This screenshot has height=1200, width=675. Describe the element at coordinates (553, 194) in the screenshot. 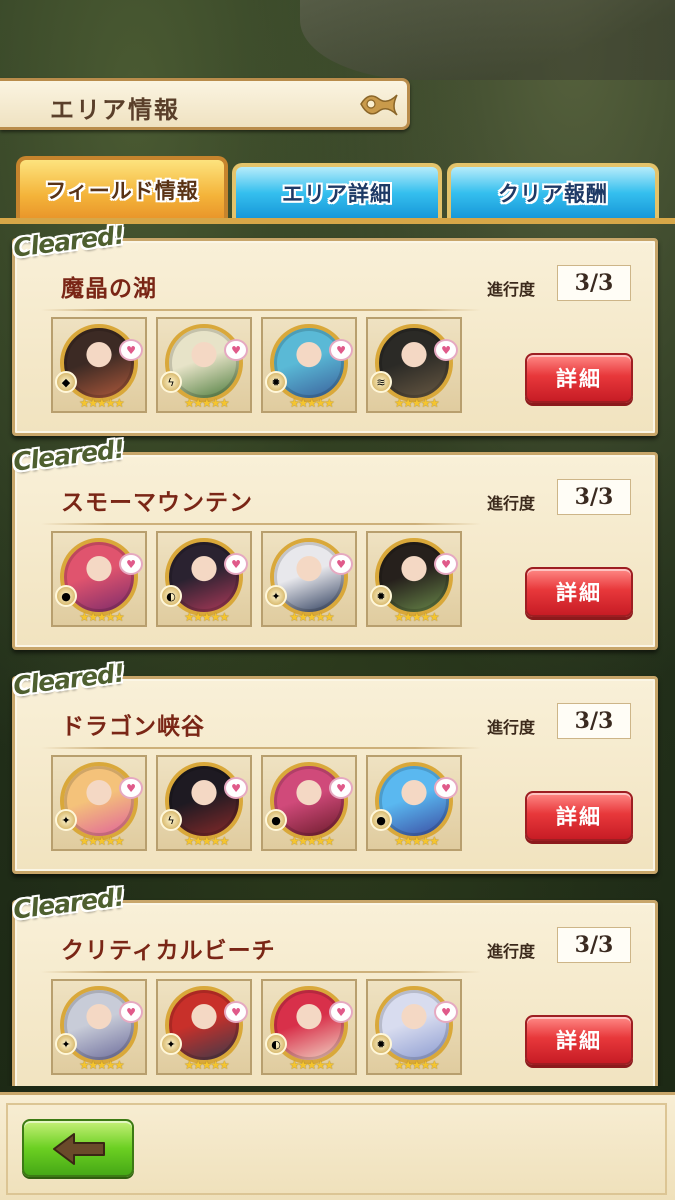

I see `tab-label: クリア報酬` at that location.